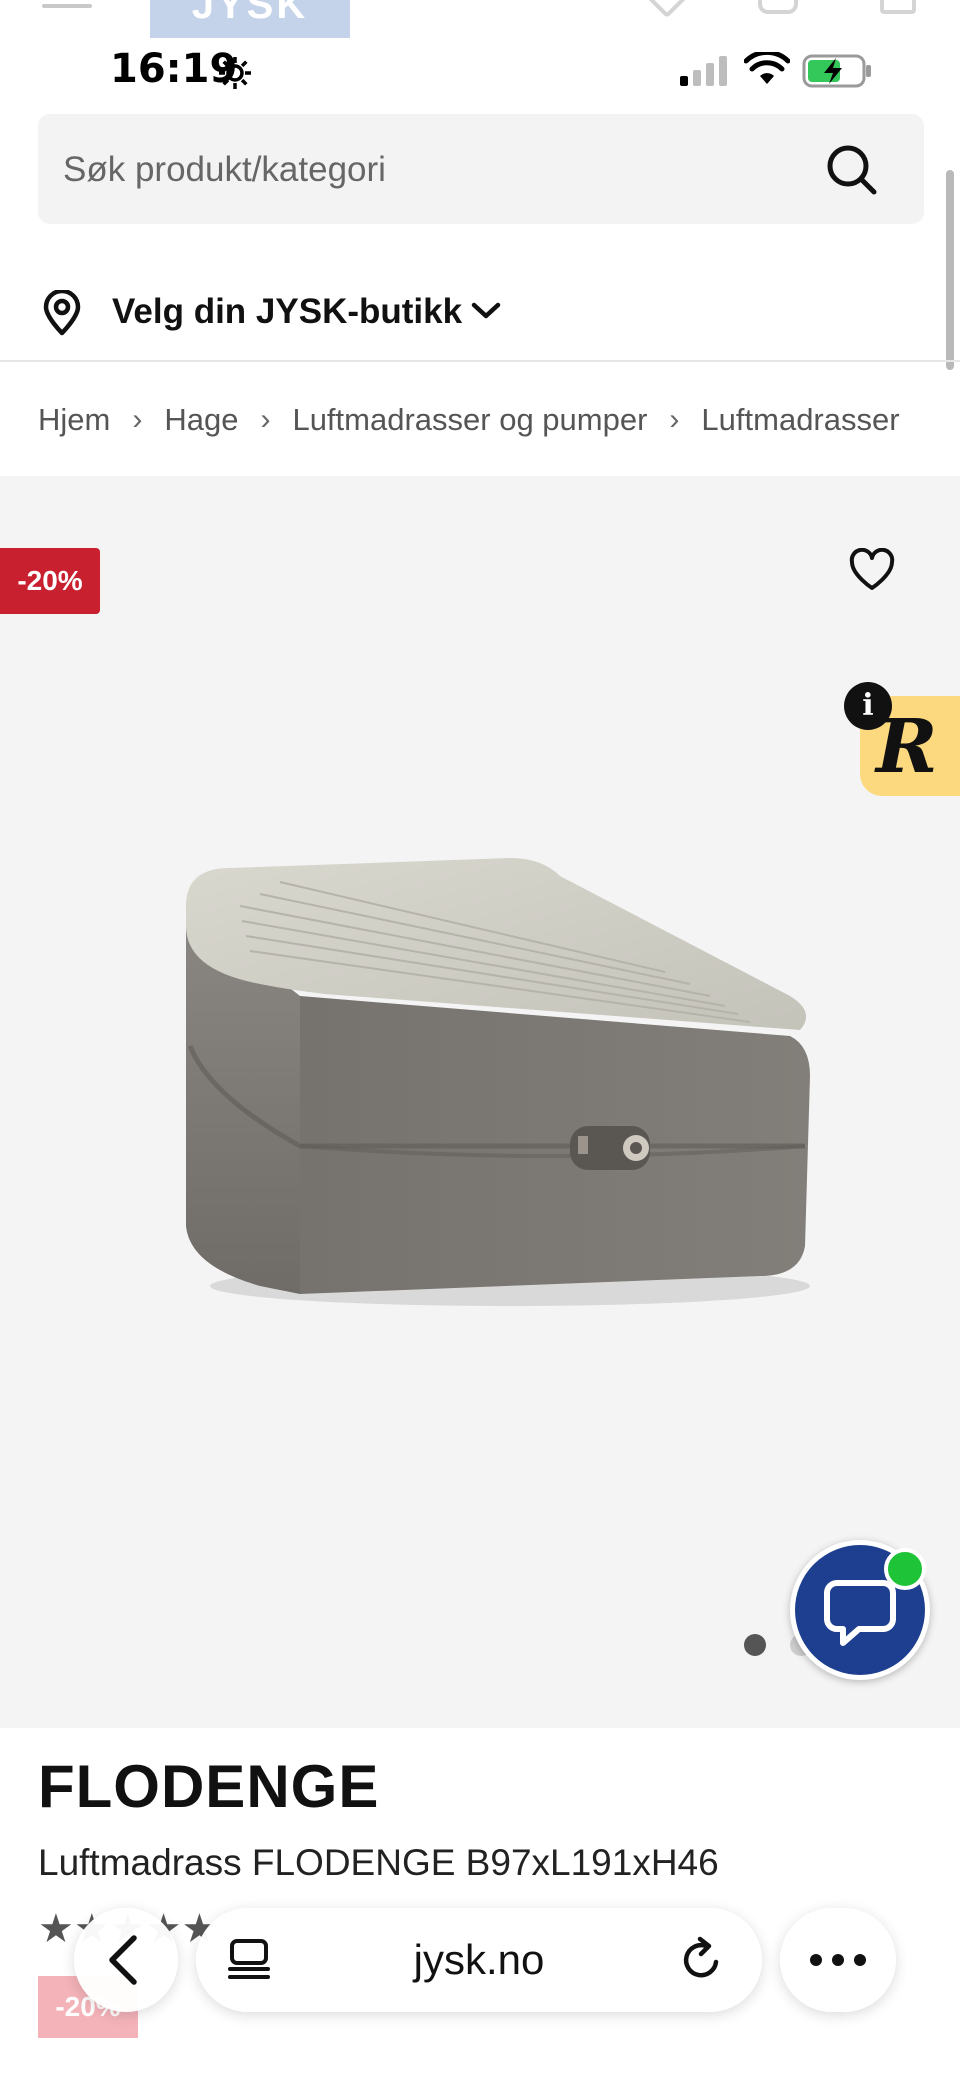  What do you see at coordinates (62, 314) in the screenshot?
I see `location-pin-icon` at bounding box center [62, 314].